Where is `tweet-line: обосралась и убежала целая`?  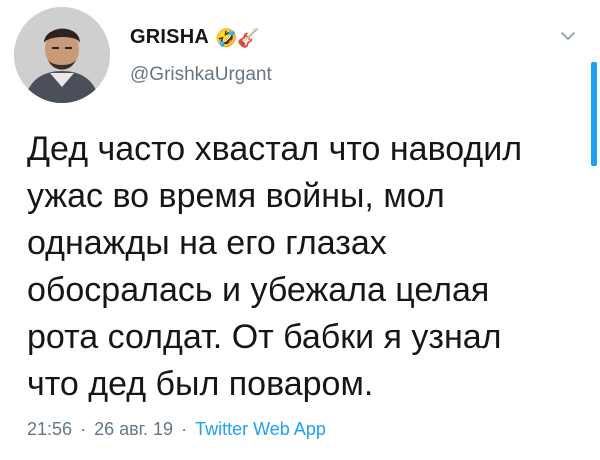 tweet-line: обосралась и убежала целая is located at coordinates (258, 290).